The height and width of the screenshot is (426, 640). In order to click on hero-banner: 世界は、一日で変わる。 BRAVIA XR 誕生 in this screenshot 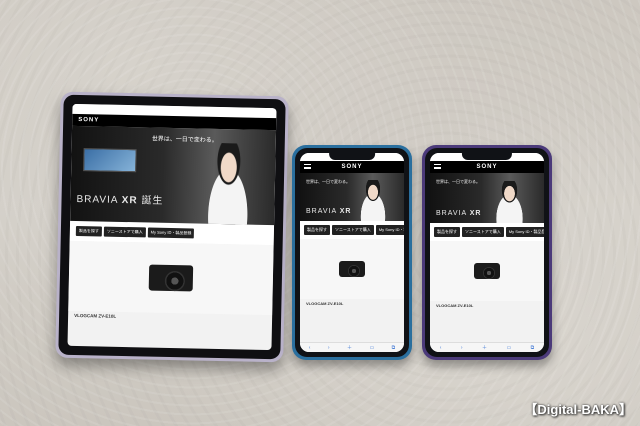, I will do `click(173, 175)`.